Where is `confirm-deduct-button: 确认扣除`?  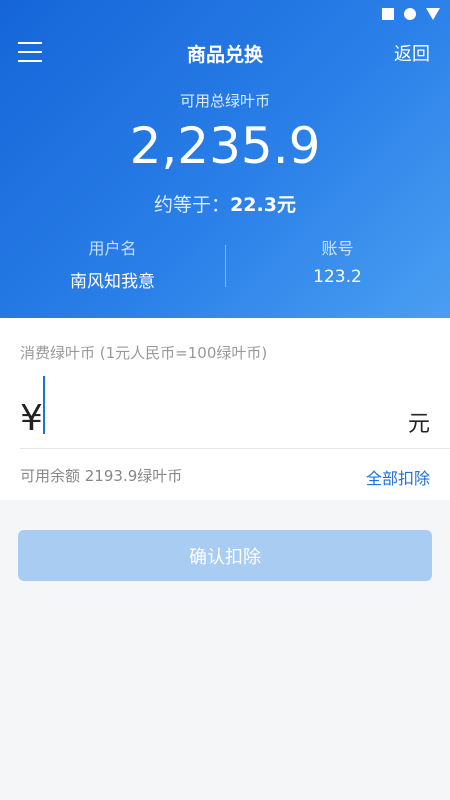 confirm-deduct-button: 确认扣除 is located at coordinates (225, 555).